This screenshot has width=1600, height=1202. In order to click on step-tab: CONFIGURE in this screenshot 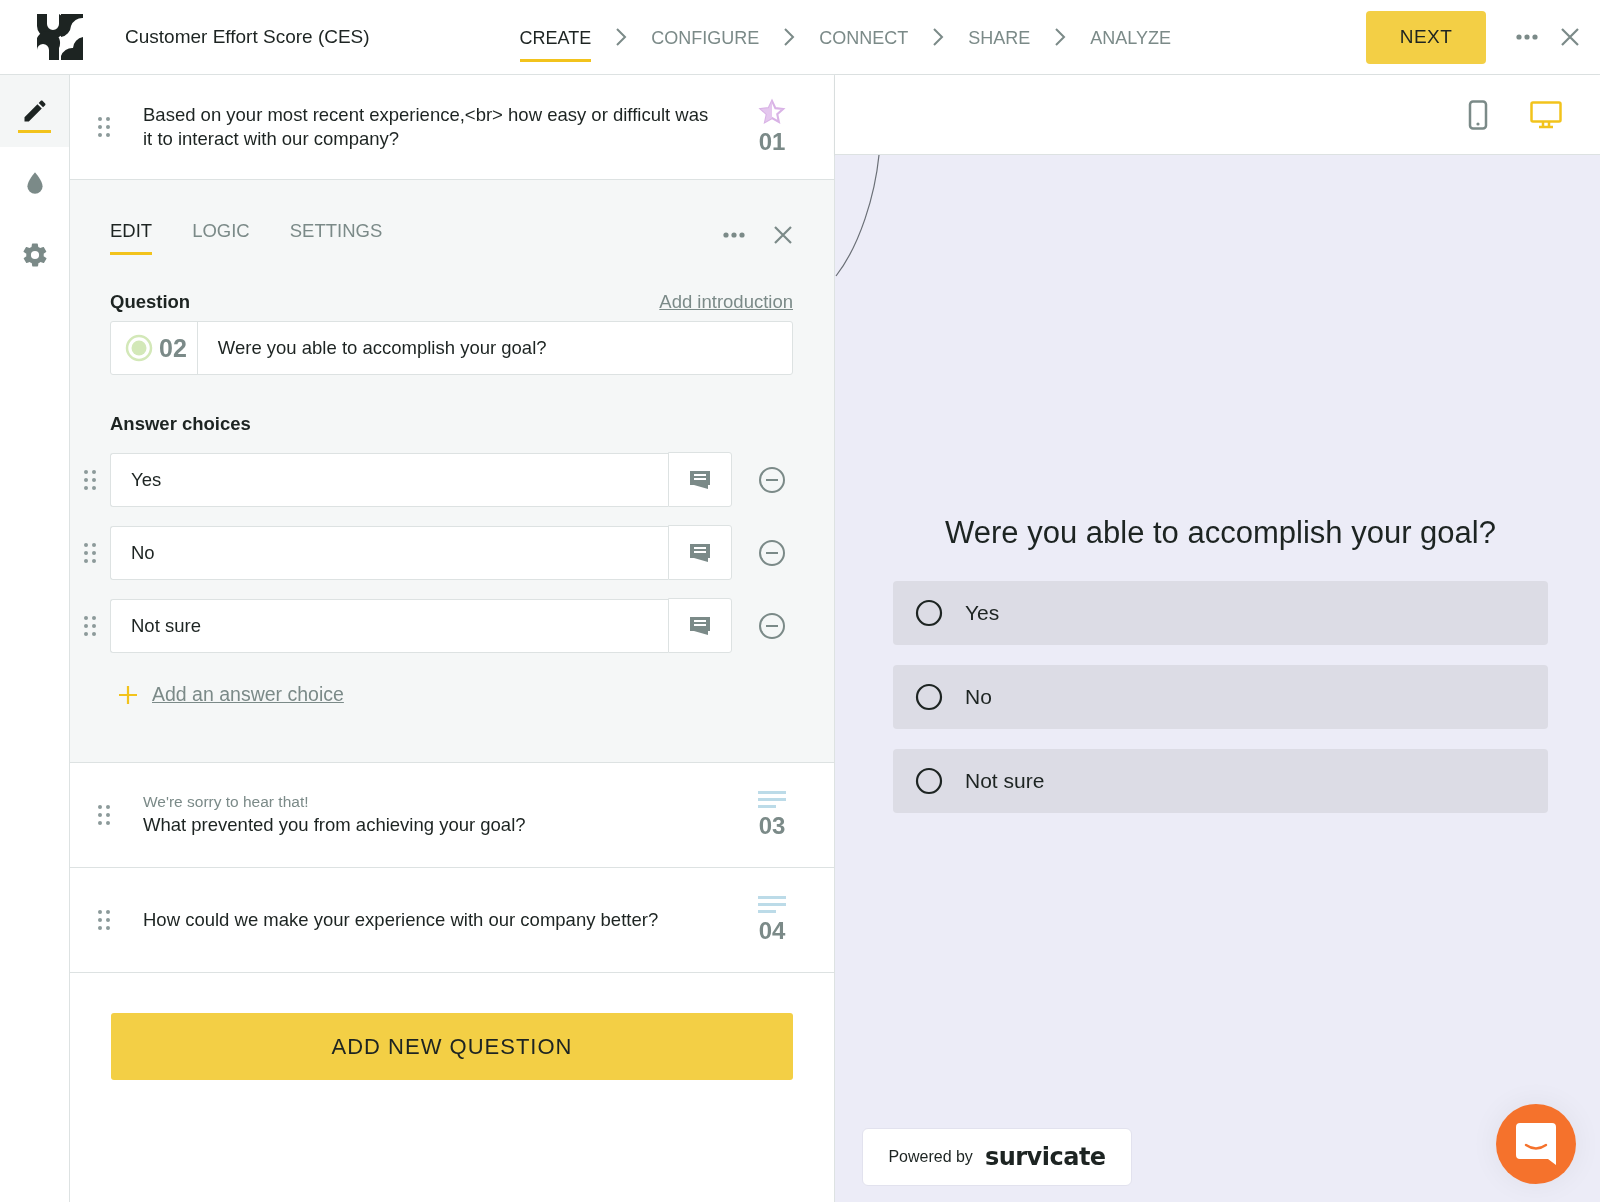, I will do `click(705, 38)`.